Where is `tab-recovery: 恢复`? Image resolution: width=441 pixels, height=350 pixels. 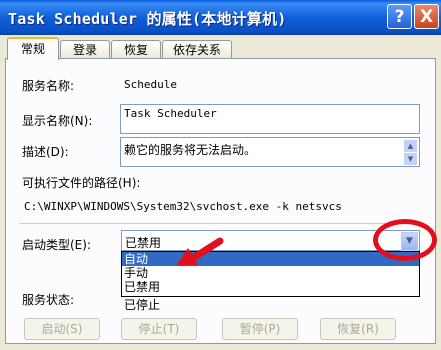 tab-recovery: 恢复 is located at coordinates (136, 49).